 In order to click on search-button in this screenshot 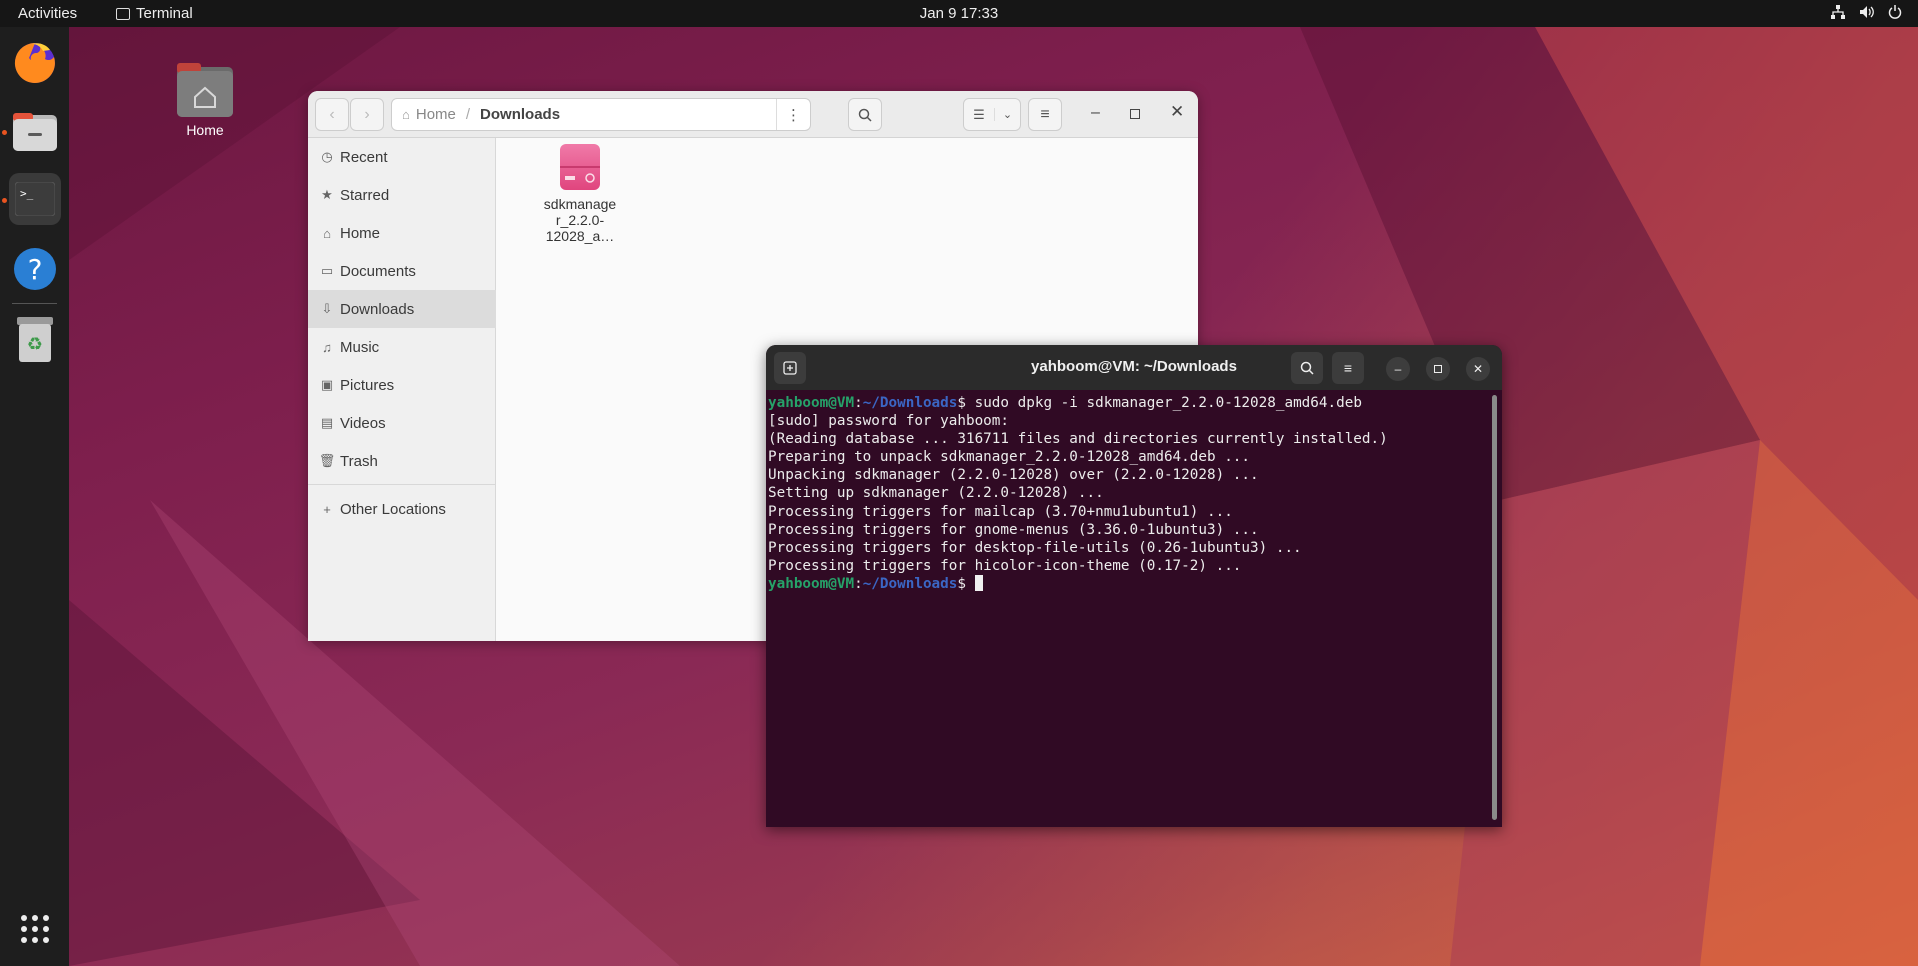, I will do `click(865, 114)`.